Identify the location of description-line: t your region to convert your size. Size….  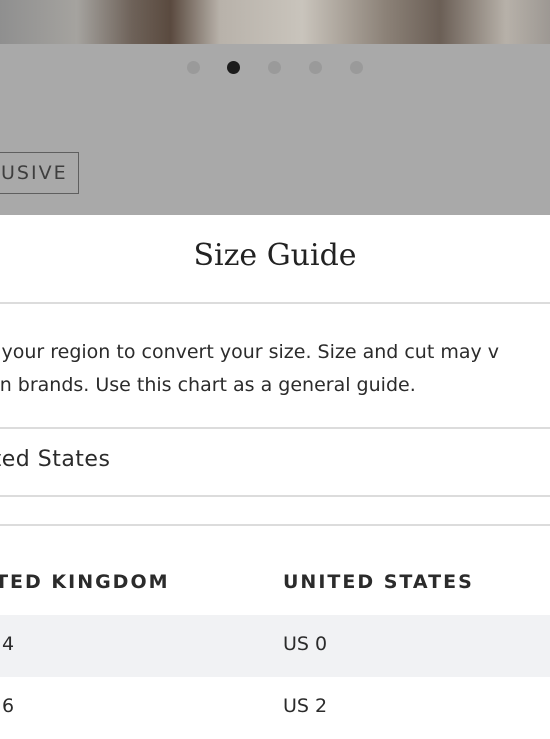
(250, 352).